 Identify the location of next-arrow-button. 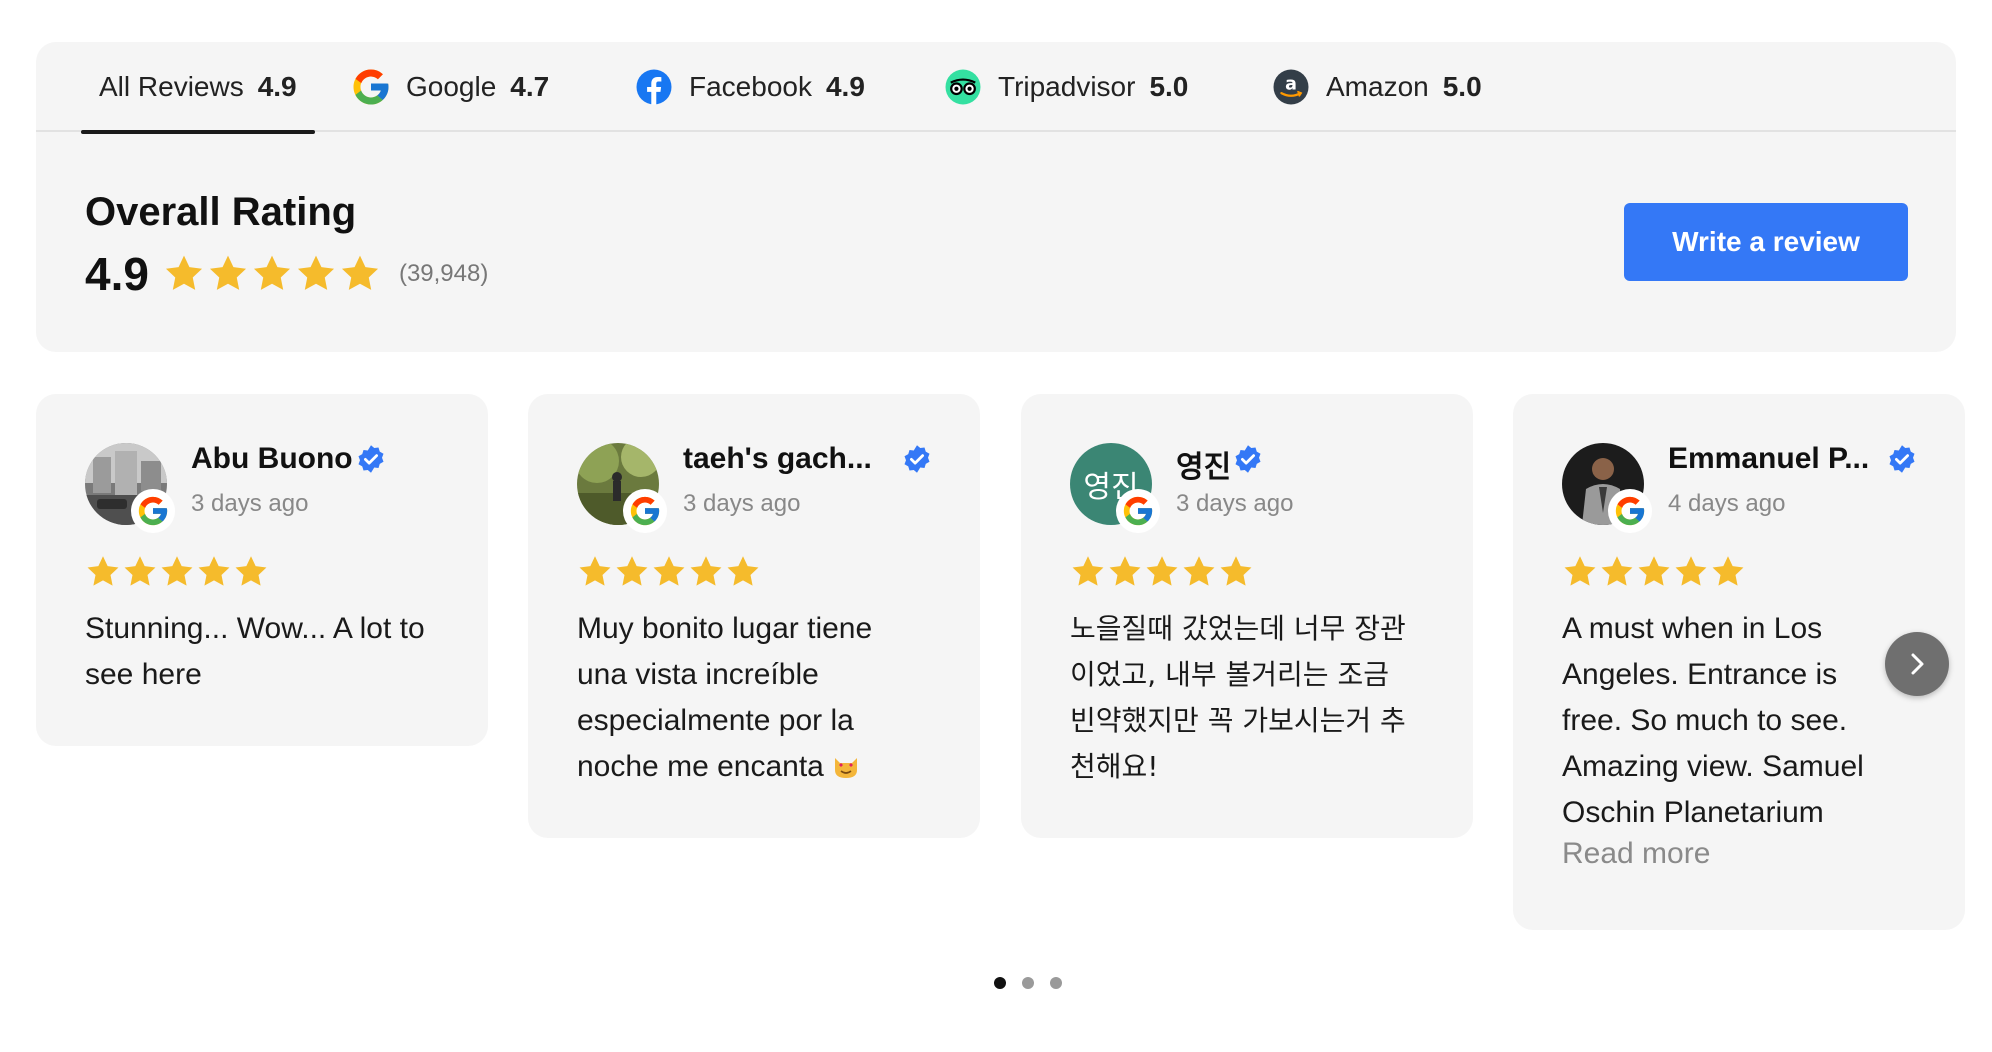
(1917, 664).